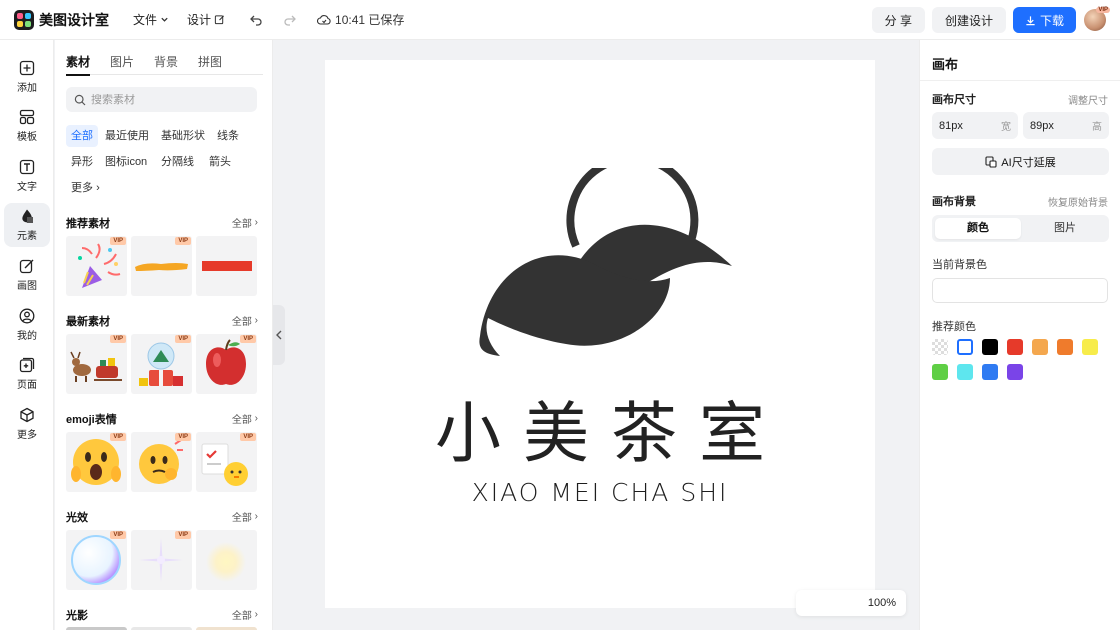 Image resolution: width=1120 pixels, height=630 pixels. I want to click on brand-english-text: XIAO MEI CHA SHI, so click(600, 492).